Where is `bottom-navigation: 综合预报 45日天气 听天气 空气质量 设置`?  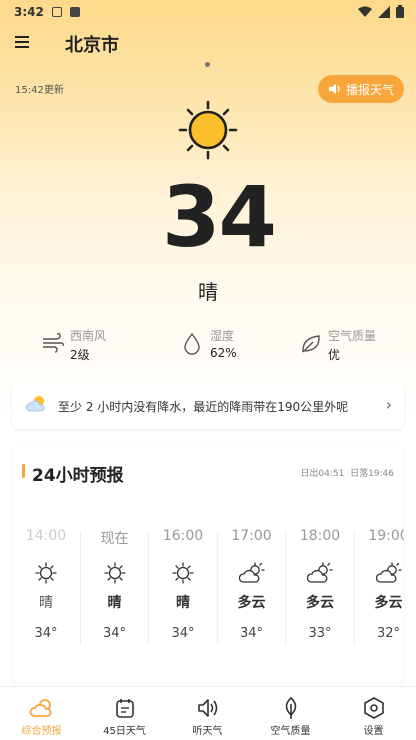
bottom-navigation: 综合预报 45日天气 听天气 空气质量 设置 is located at coordinates (208, 713).